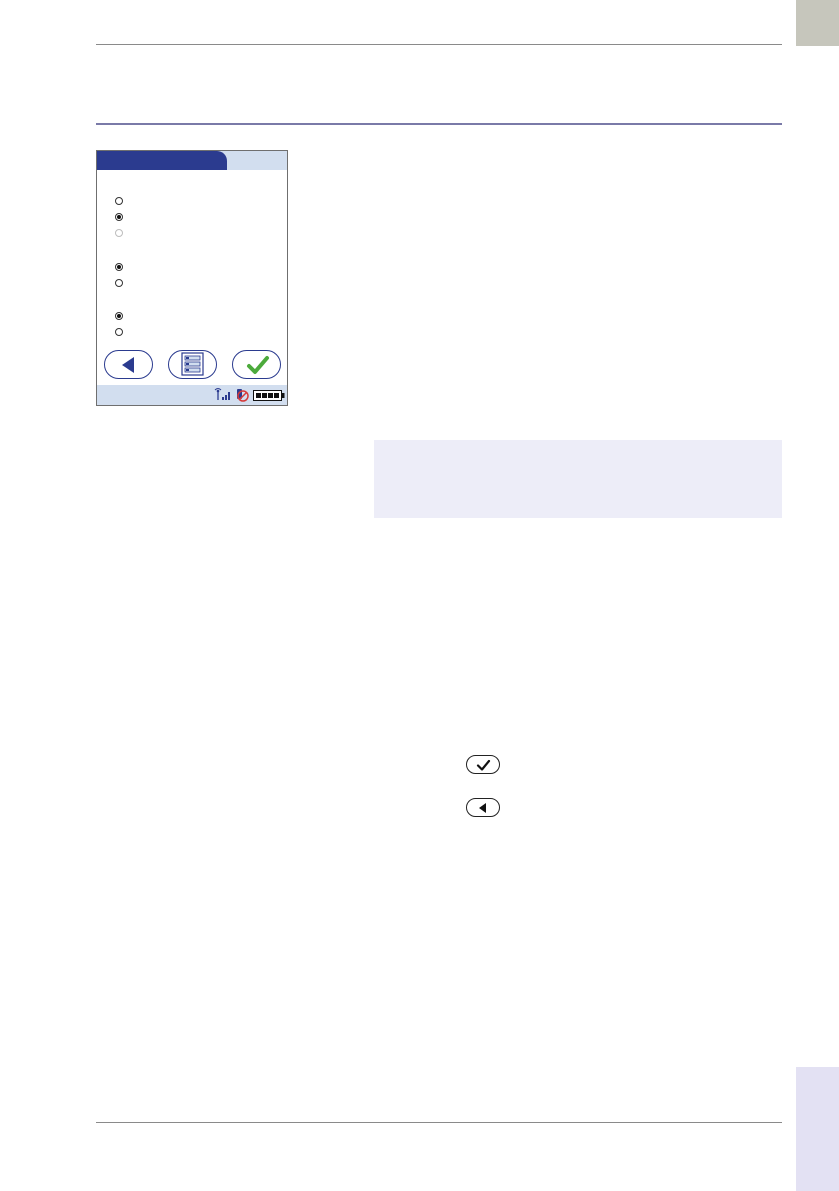 The image size is (839, 1191). Describe the element at coordinates (817, 1129) in the screenshot. I see `chapter-tab-lavender` at that location.